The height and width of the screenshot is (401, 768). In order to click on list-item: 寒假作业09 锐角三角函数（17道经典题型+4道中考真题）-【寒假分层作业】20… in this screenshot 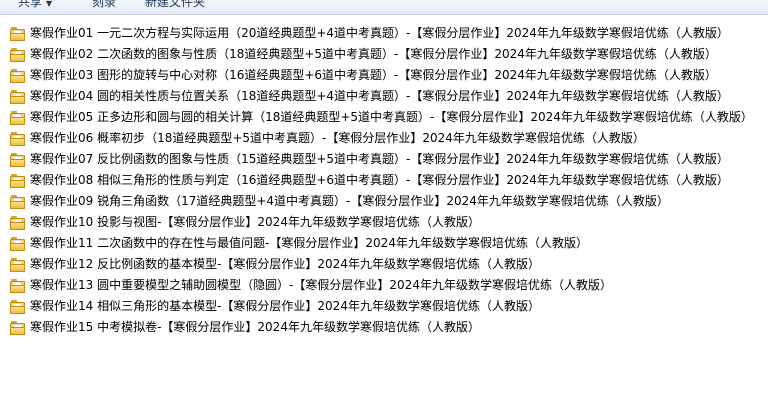, I will do `click(384, 201)`.